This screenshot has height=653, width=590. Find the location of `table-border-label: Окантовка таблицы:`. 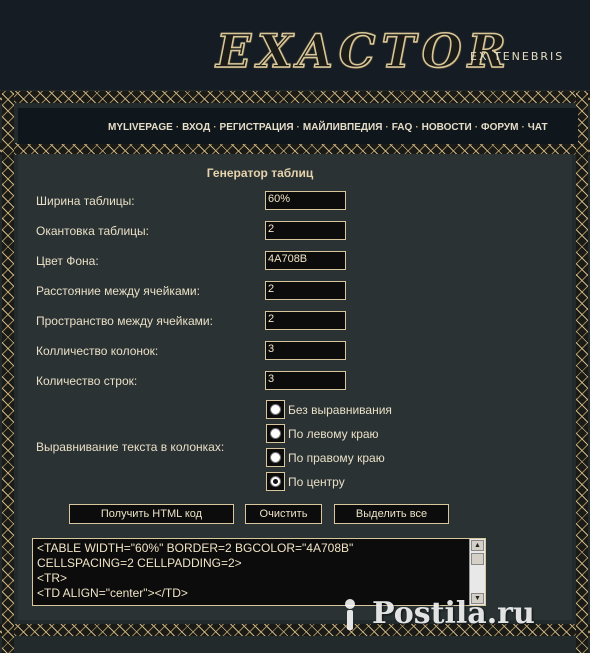

table-border-label: Окантовка таблицы: is located at coordinates (92, 231).